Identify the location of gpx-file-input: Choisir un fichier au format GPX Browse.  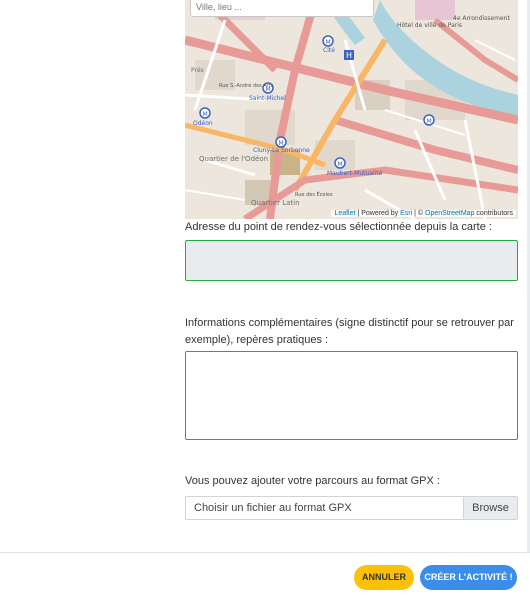
(351, 508).